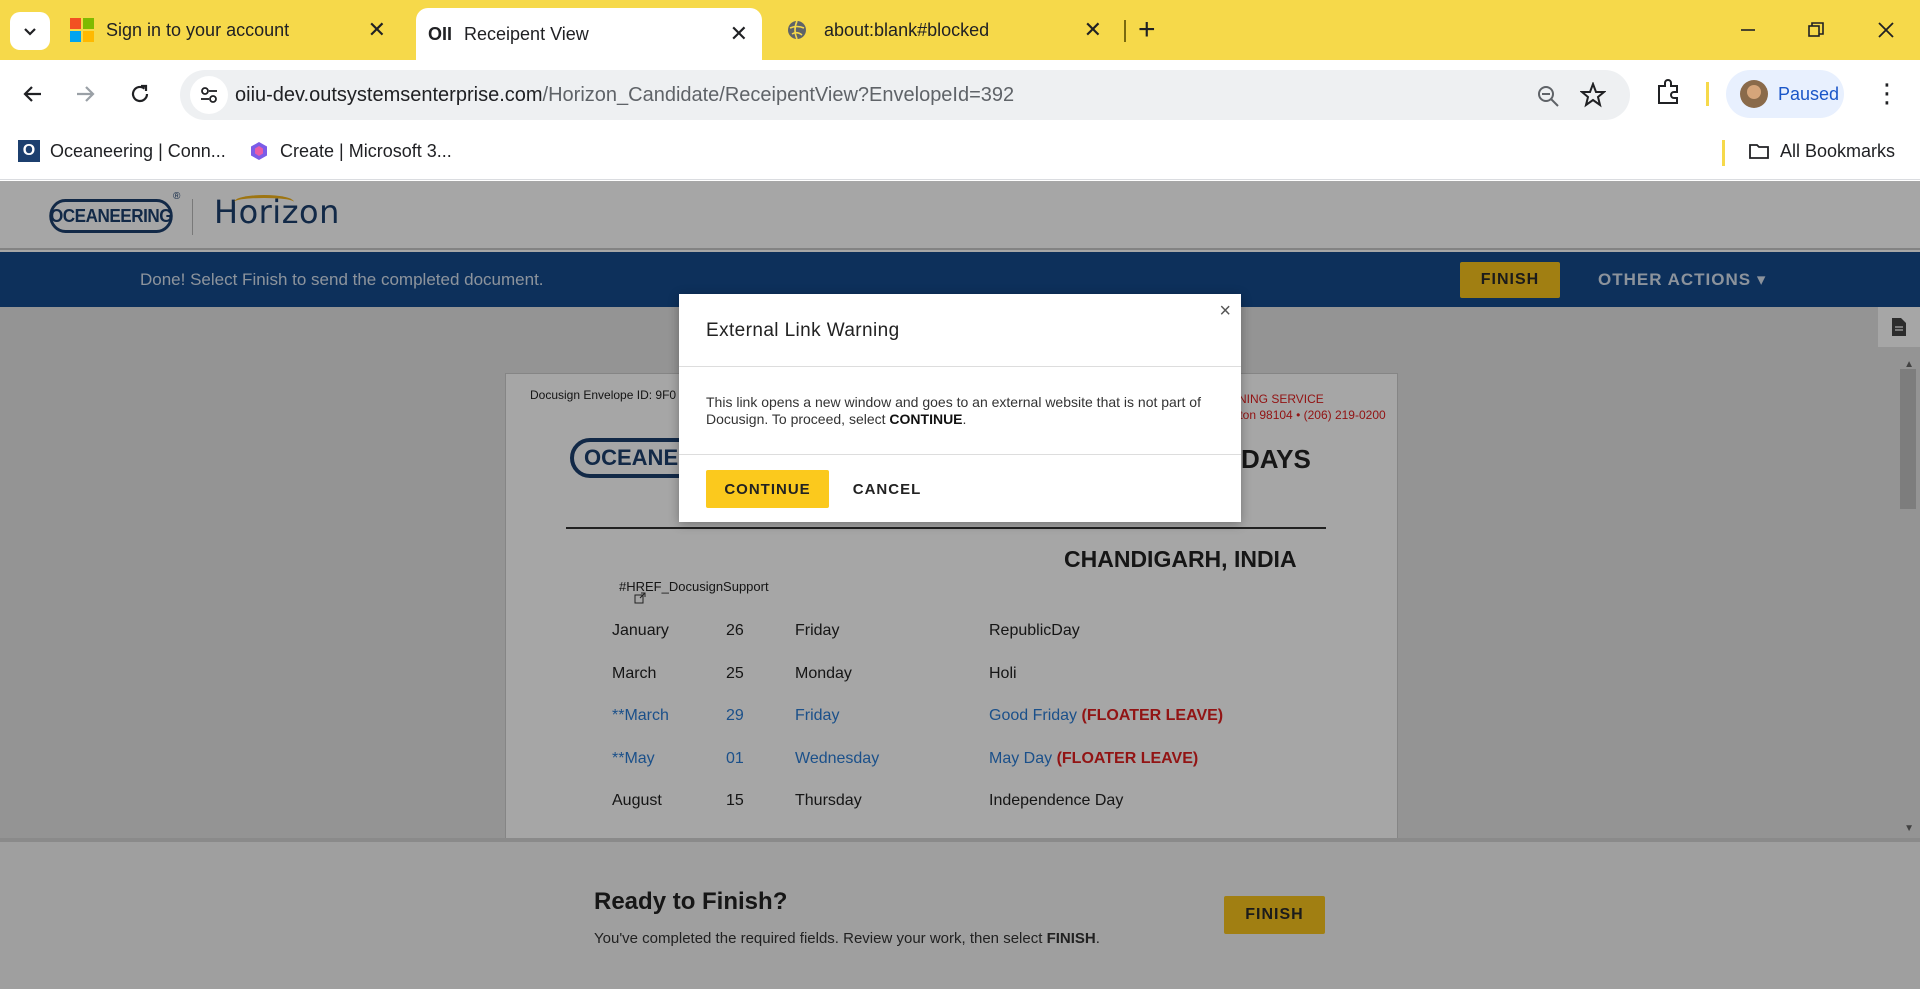  What do you see at coordinates (1147, 30) in the screenshot?
I see `new-tab-button: +` at bounding box center [1147, 30].